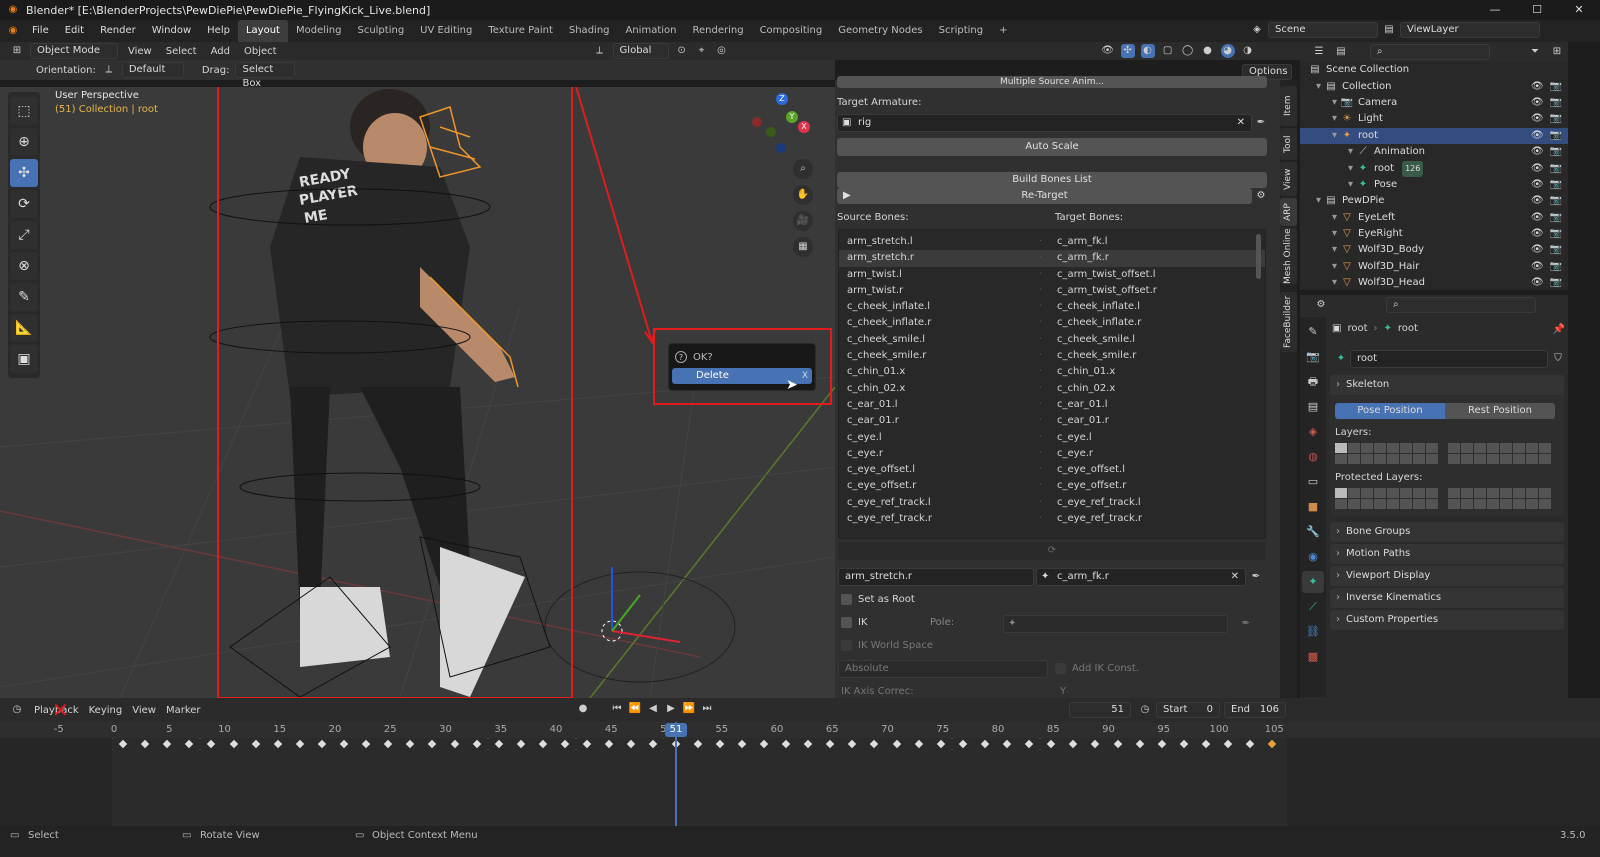 This screenshot has width=1600, height=857. I want to click on add-cube-tool-icon: ▣, so click(24, 359).